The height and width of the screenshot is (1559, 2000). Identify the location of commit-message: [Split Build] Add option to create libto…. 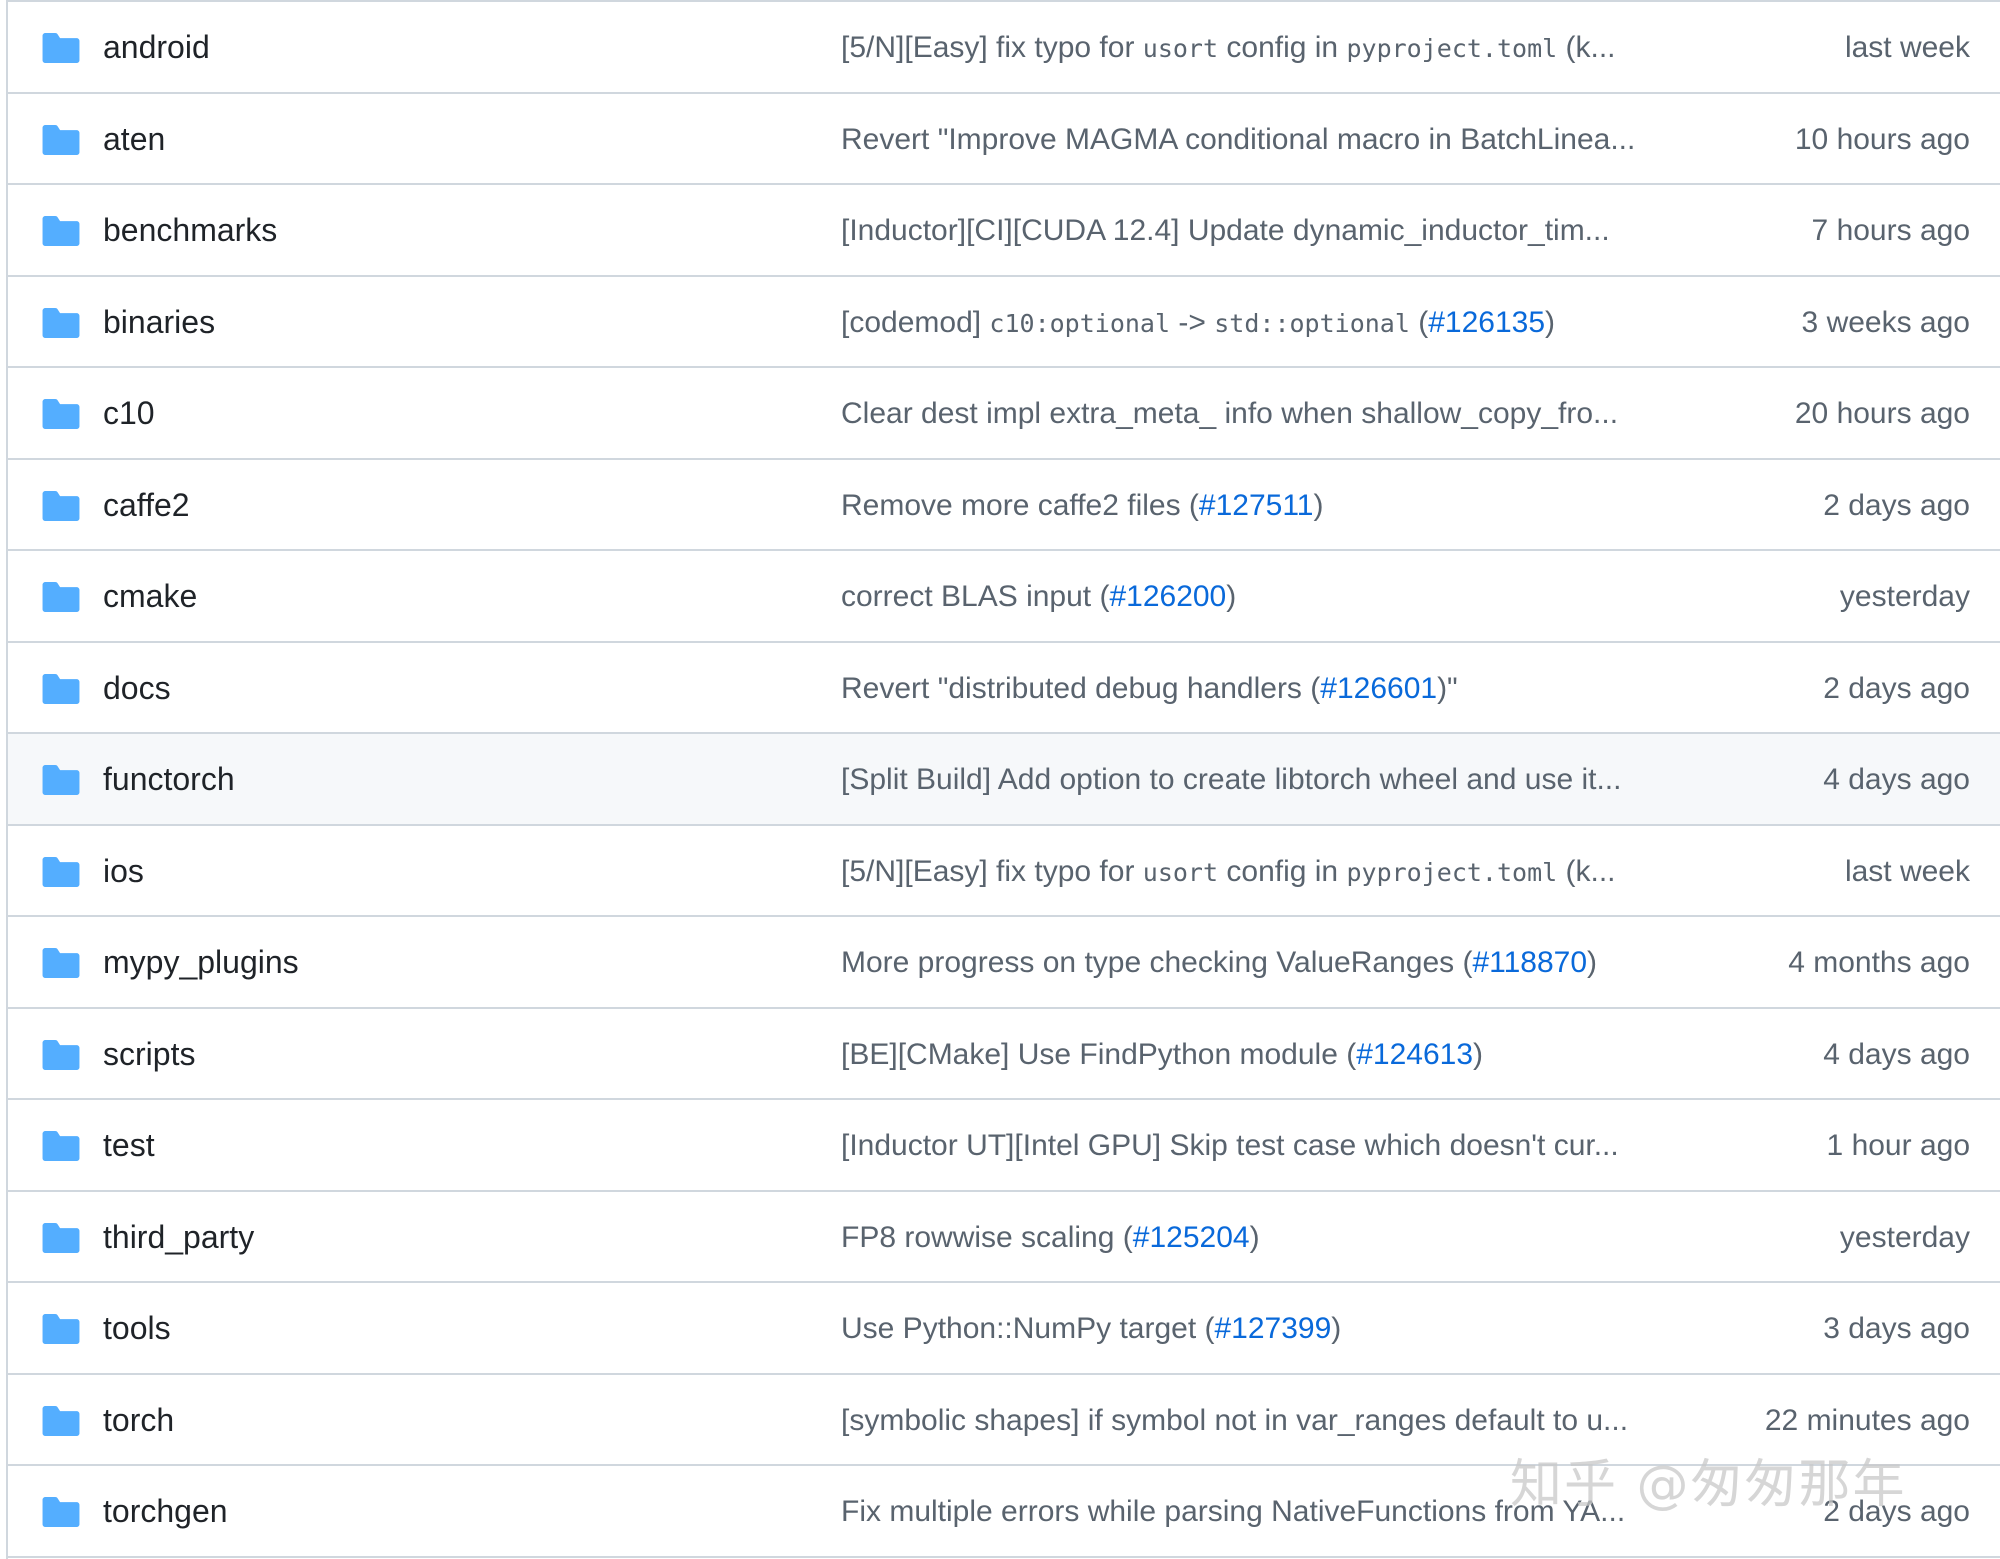
(1271, 780).